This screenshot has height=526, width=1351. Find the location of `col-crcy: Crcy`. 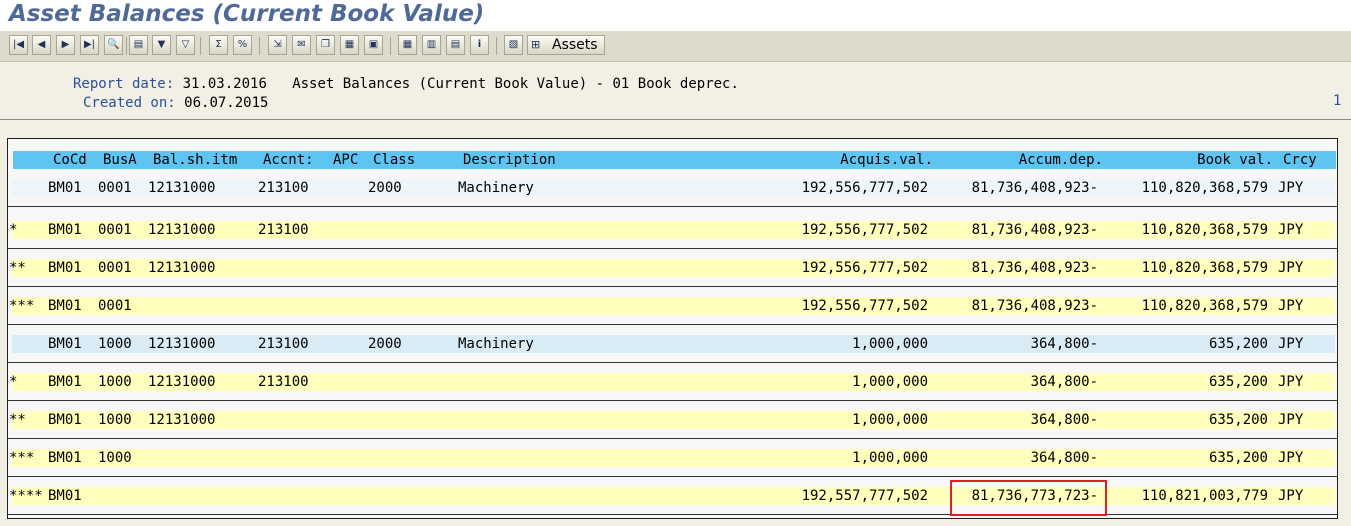

col-crcy: Crcy is located at coordinates (1300, 160).